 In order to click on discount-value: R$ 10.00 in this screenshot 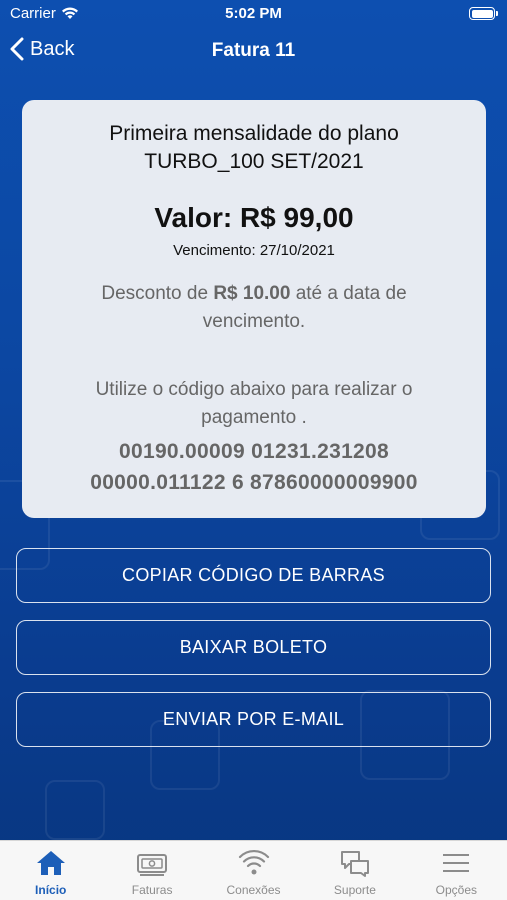, I will do `click(252, 293)`.